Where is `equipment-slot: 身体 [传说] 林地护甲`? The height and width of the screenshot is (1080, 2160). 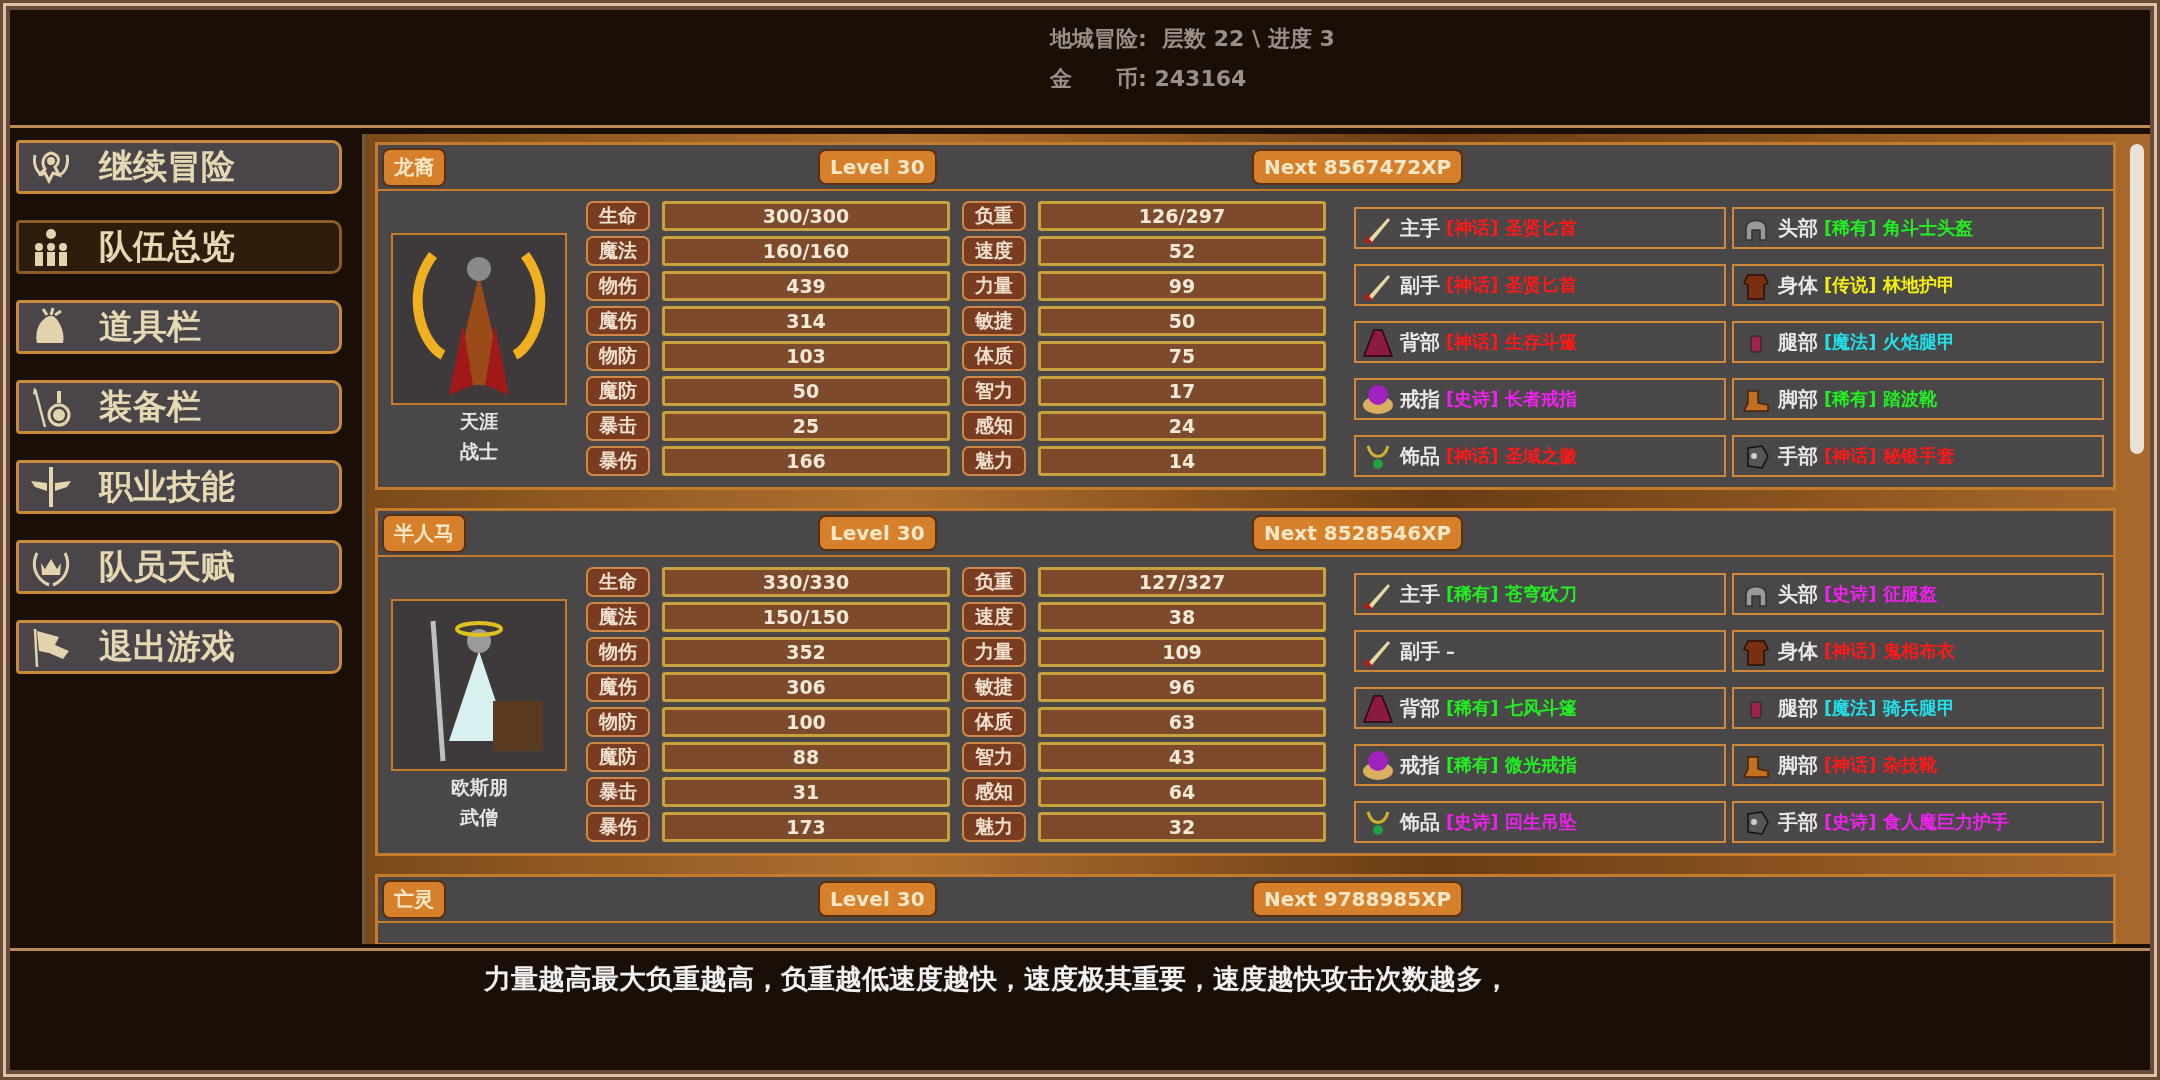
equipment-slot: 身体 [传说] 林地护甲 is located at coordinates (1918, 285).